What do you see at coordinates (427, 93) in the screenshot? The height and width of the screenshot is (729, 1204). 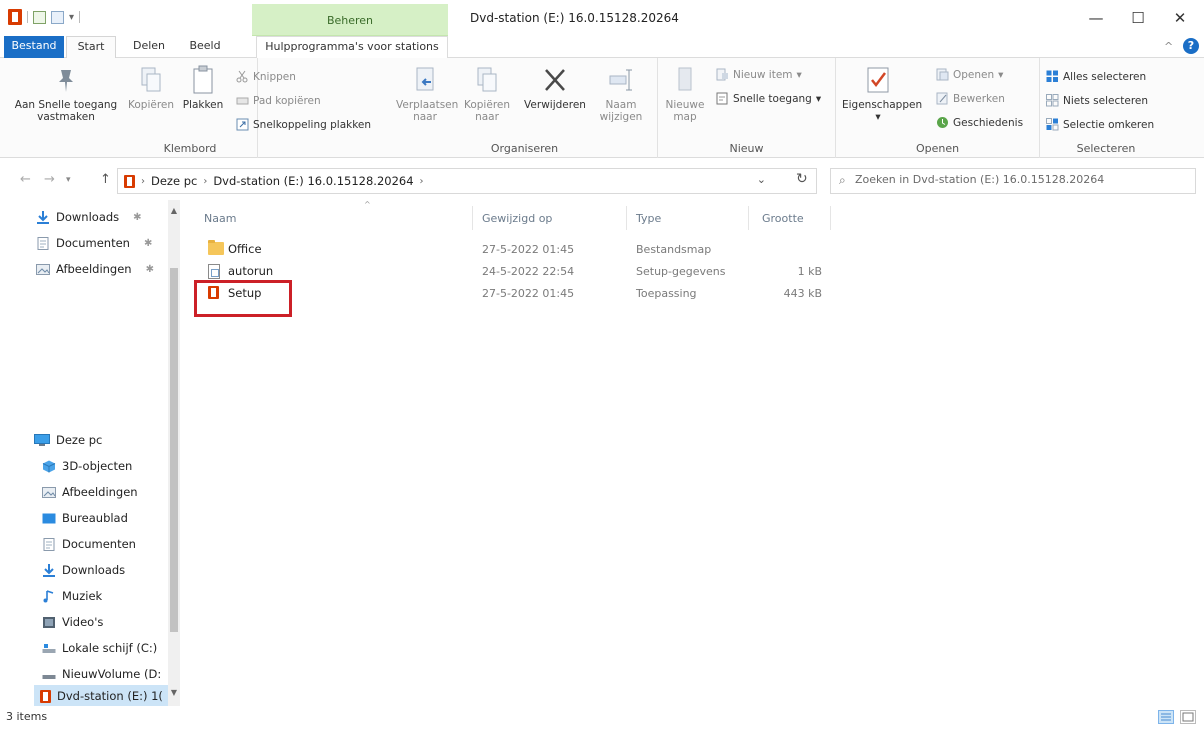 I see `move-to-button: Verplaatsen naar` at bounding box center [427, 93].